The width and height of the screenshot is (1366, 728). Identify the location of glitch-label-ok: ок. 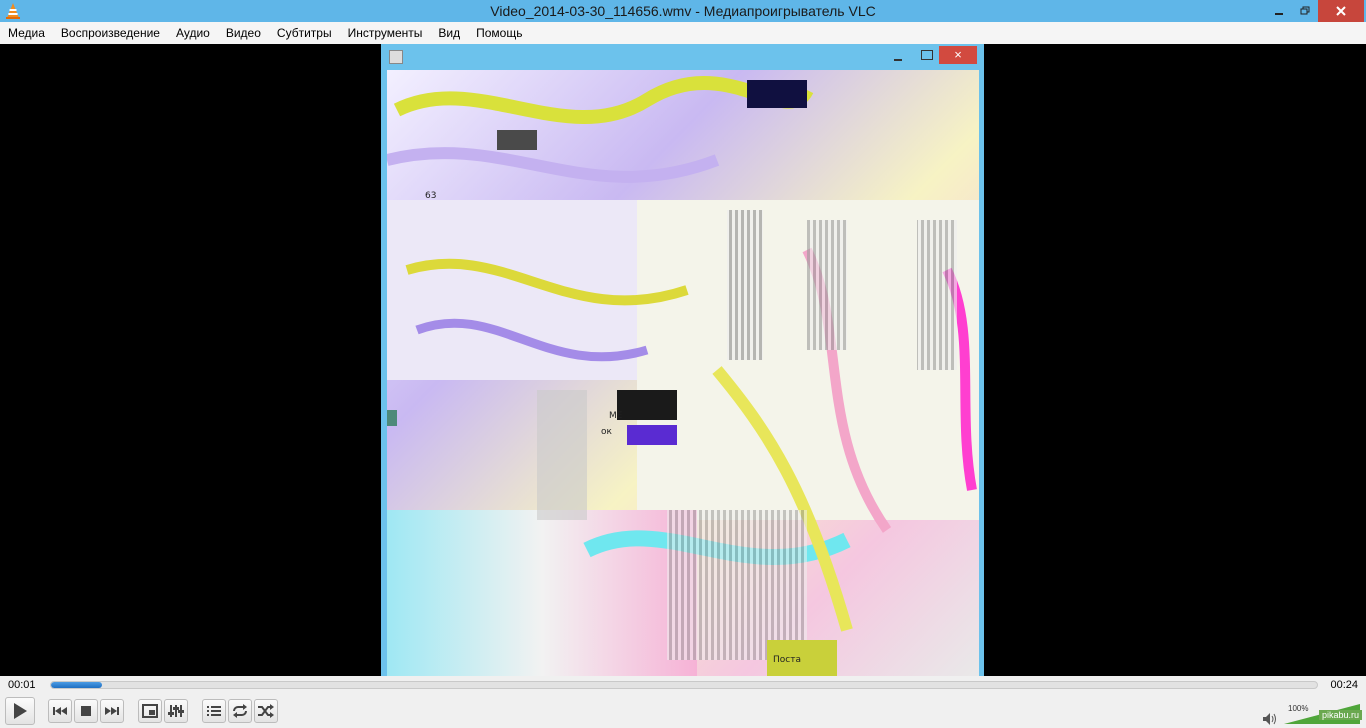
(607, 432).